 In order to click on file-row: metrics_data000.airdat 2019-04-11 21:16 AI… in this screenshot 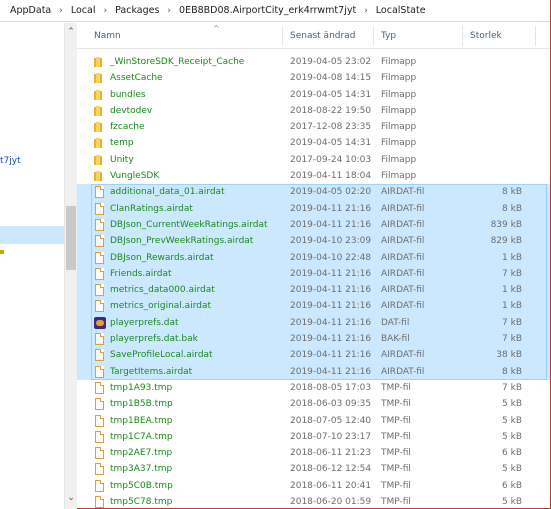, I will do `click(313, 290)`.